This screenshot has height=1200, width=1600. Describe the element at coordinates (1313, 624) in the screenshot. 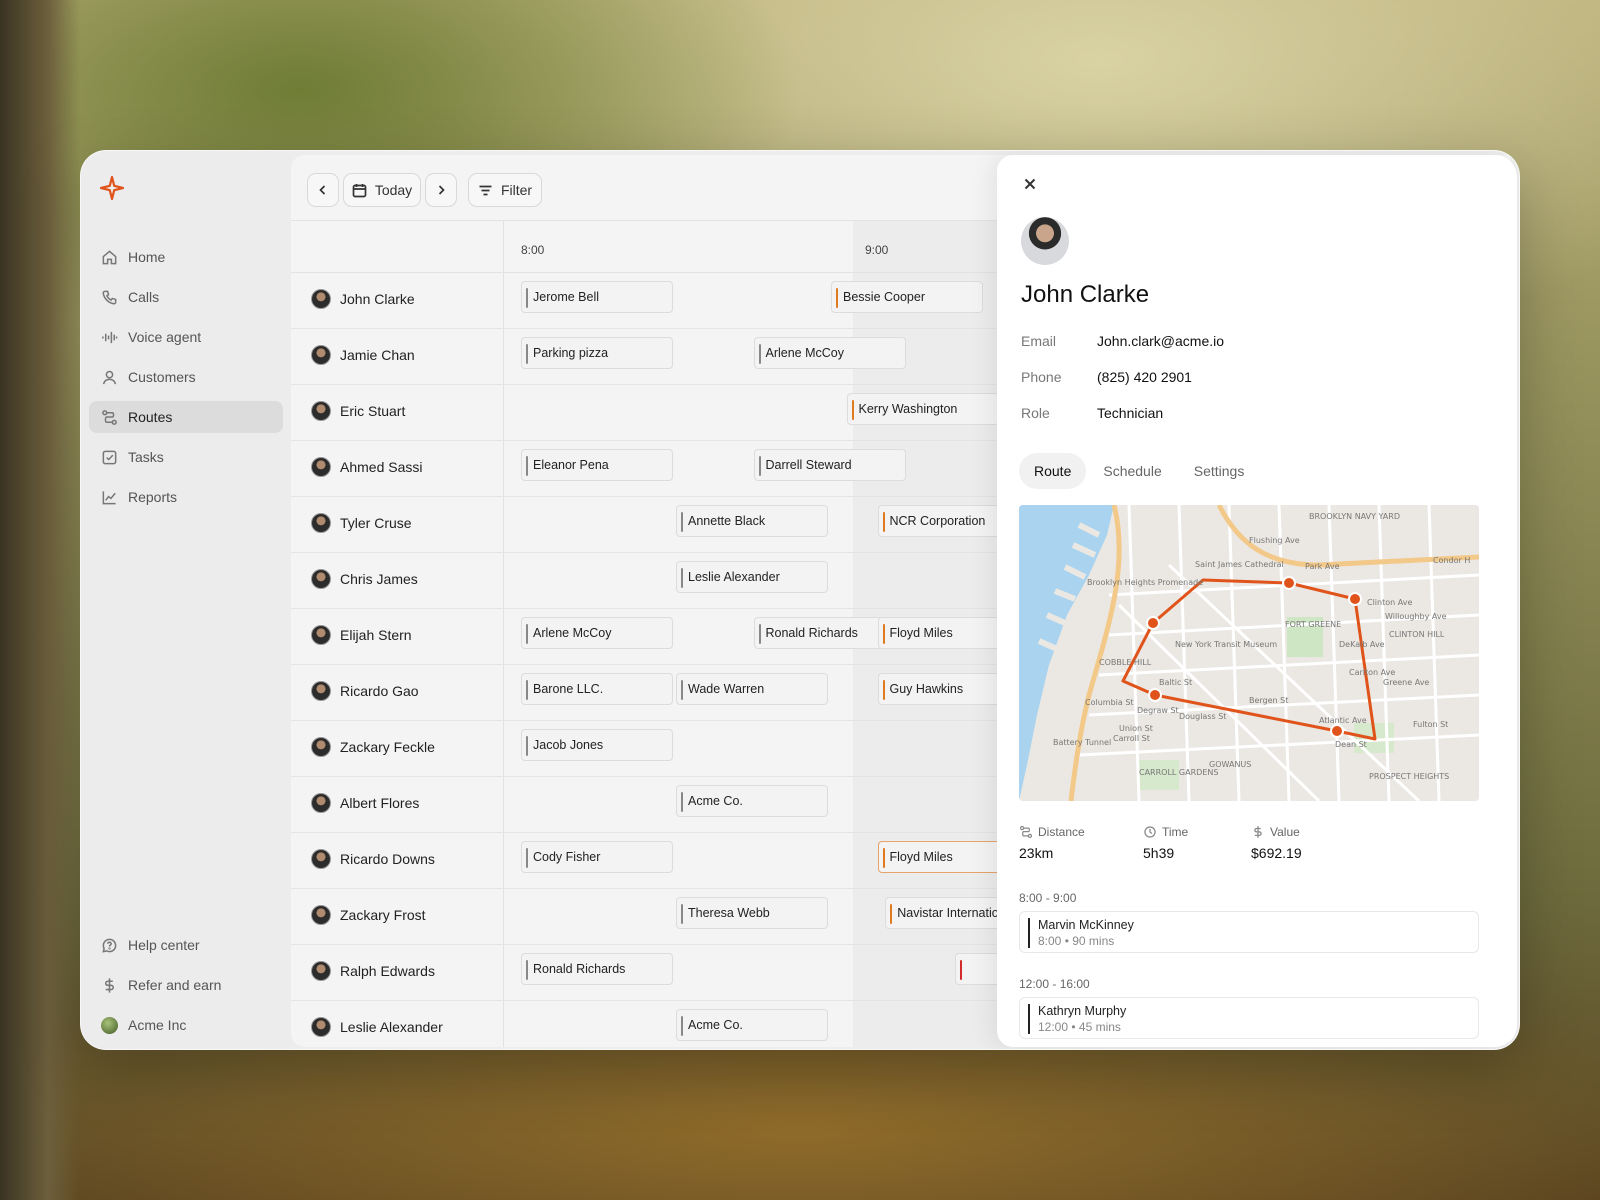

I see `map-label: FORT GREENE` at that location.